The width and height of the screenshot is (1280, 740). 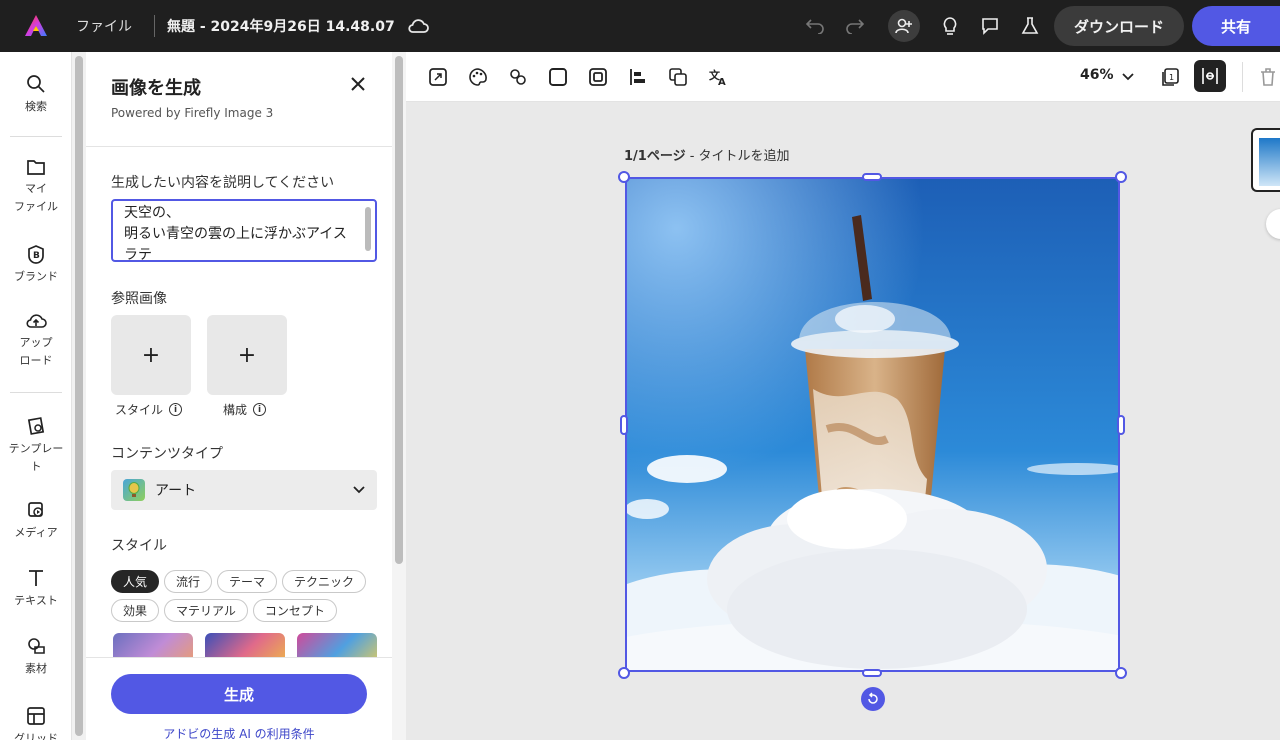 What do you see at coordinates (36, 589) in the screenshot?
I see `rail-item-text: テキスト` at bounding box center [36, 589].